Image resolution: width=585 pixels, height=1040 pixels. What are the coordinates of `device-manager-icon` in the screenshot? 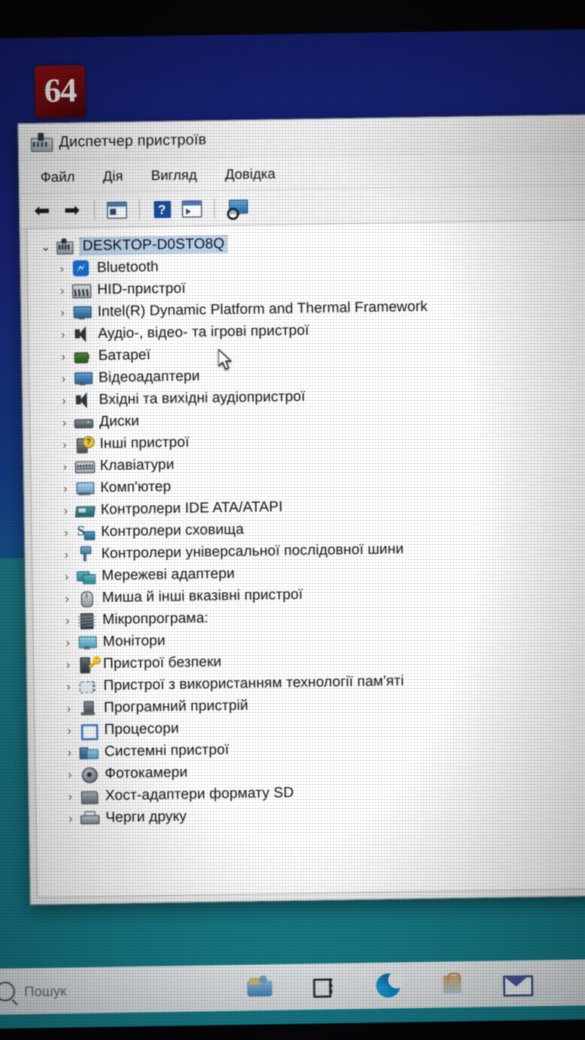 It's located at (42, 142).